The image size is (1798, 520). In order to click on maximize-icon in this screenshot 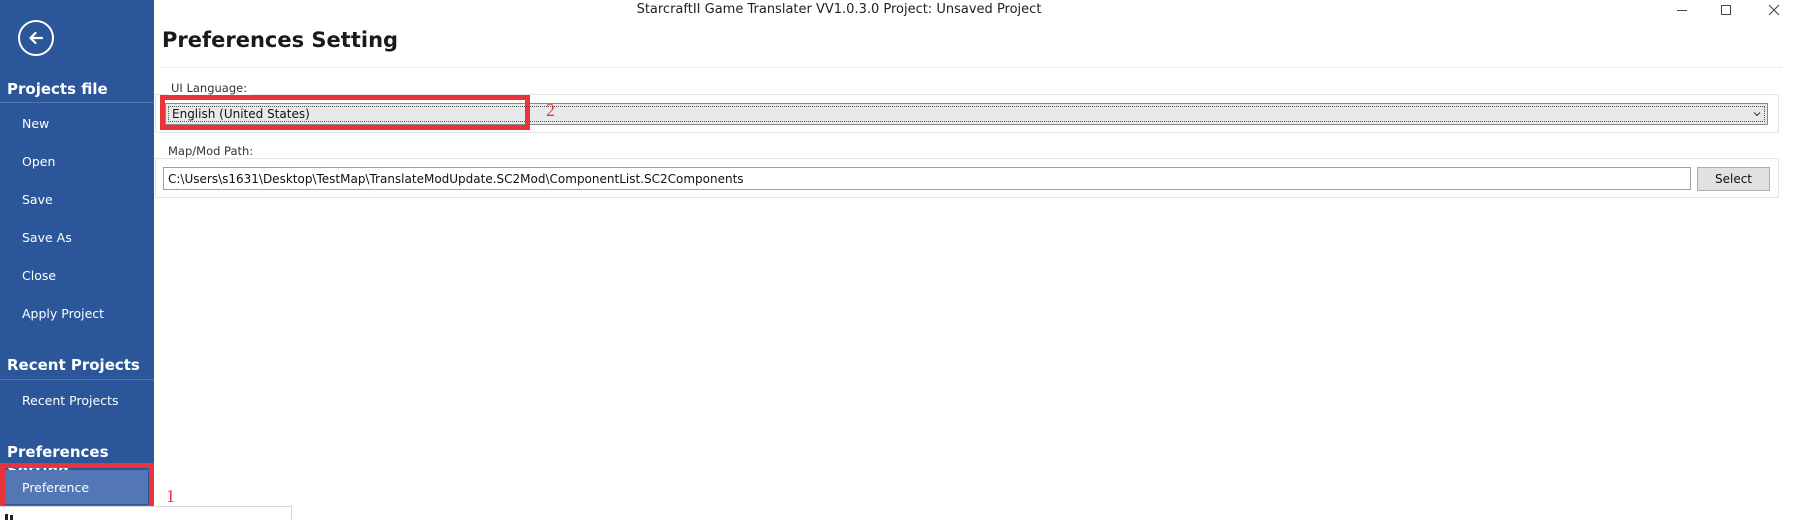, I will do `click(1726, 10)`.